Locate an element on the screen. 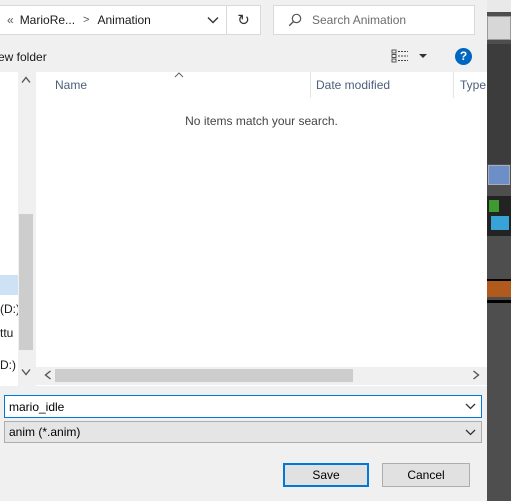 This screenshot has height=501, width=511. file-type-value: anim (*.anim) is located at coordinates (45, 432).